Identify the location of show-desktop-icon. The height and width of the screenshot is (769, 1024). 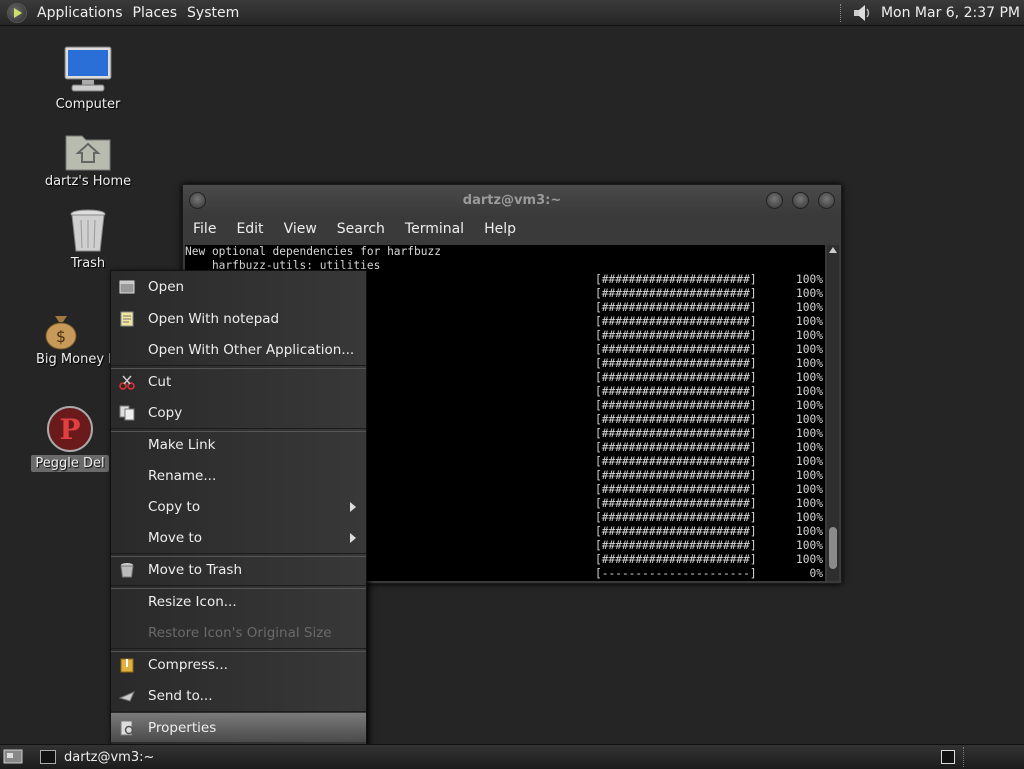
(13, 756).